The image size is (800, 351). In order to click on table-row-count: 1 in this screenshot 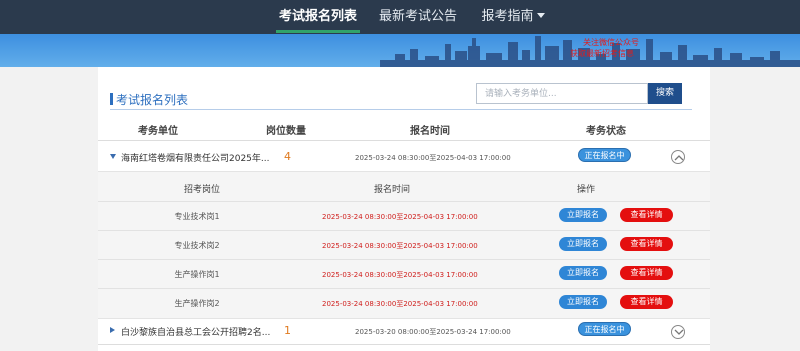, I will do `click(287, 330)`.